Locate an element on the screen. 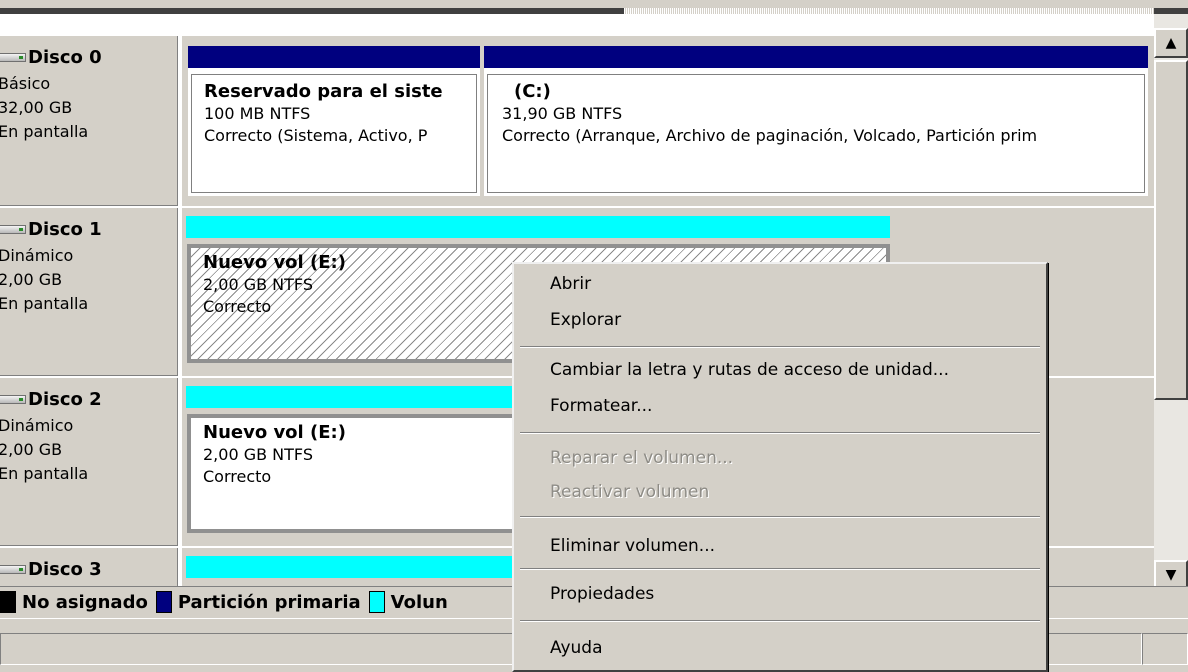 Image resolution: width=1188 pixels, height=672 pixels. partition-title: Reservado para el siste is located at coordinates (323, 91).